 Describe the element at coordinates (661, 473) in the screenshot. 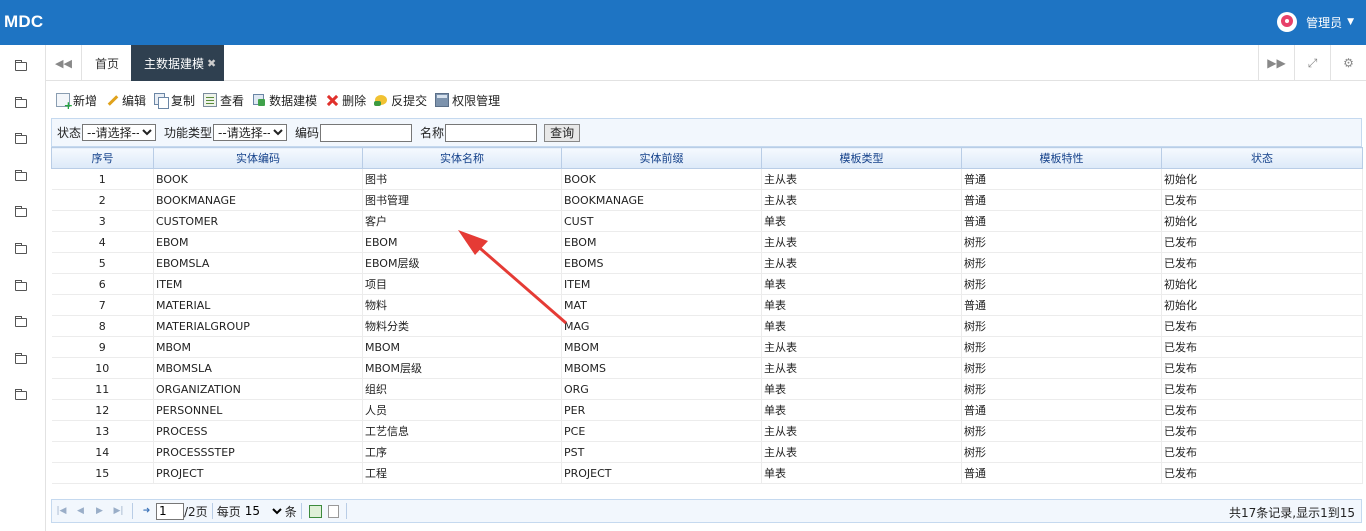

I see `table-cell: PROJECT` at that location.